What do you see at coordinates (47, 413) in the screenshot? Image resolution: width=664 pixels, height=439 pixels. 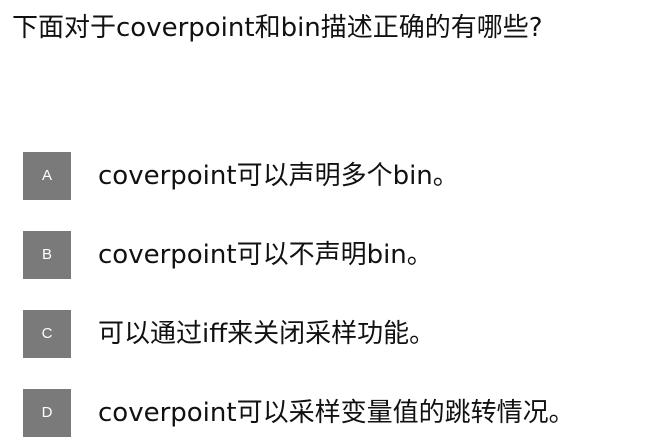 I see `option-d-letter-badge: D` at bounding box center [47, 413].